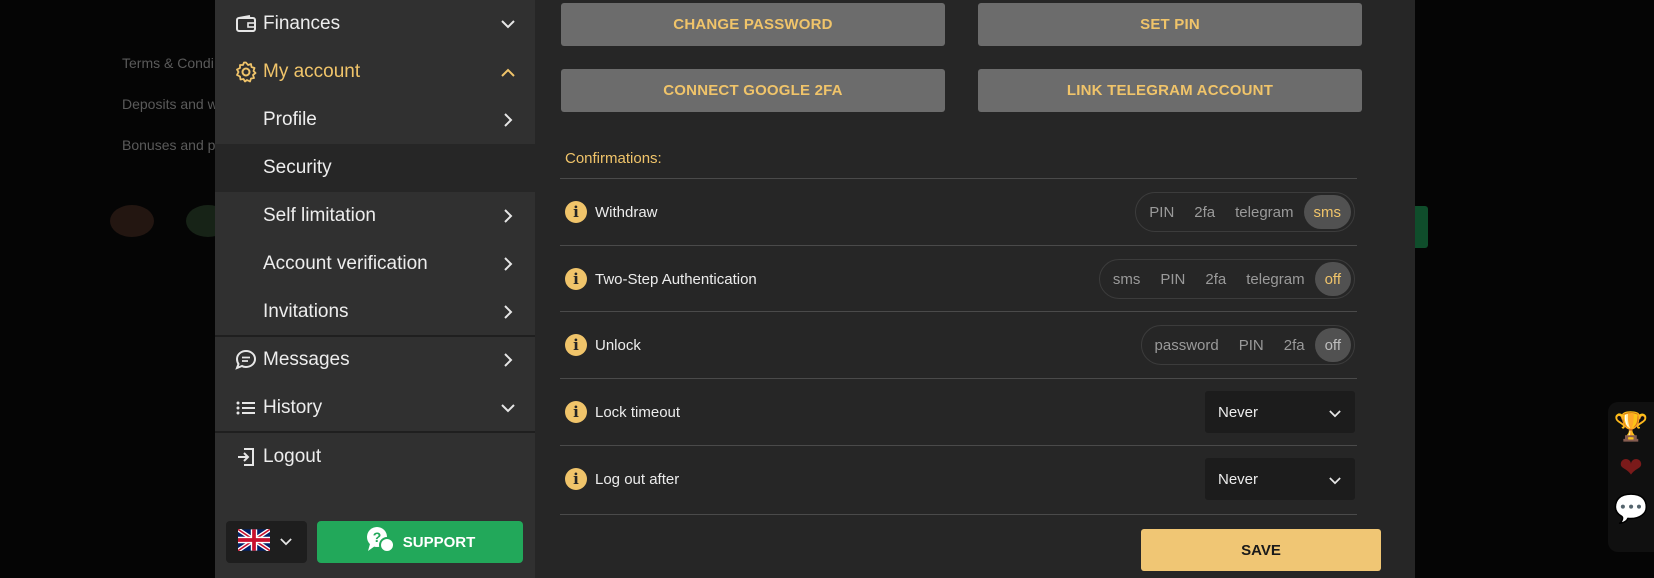 Image resolution: width=1654 pixels, height=578 pixels. I want to click on support-button: ? SUPPORT, so click(420, 542).